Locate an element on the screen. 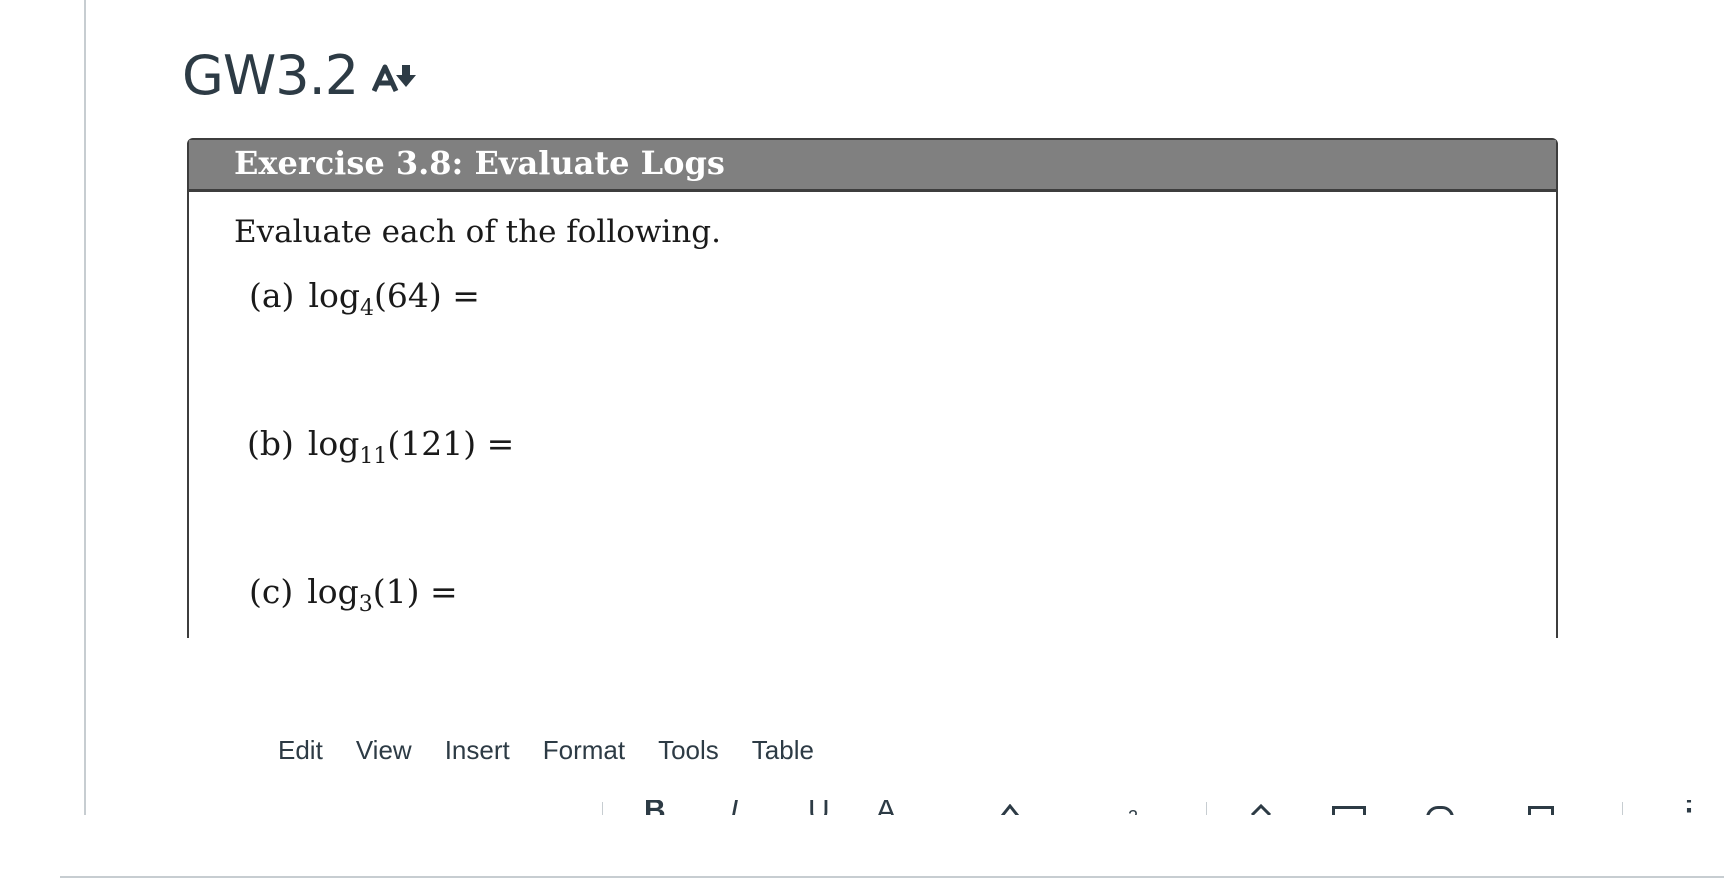 The width and height of the screenshot is (1724, 887). part-label: (a) is located at coordinates (272, 295).